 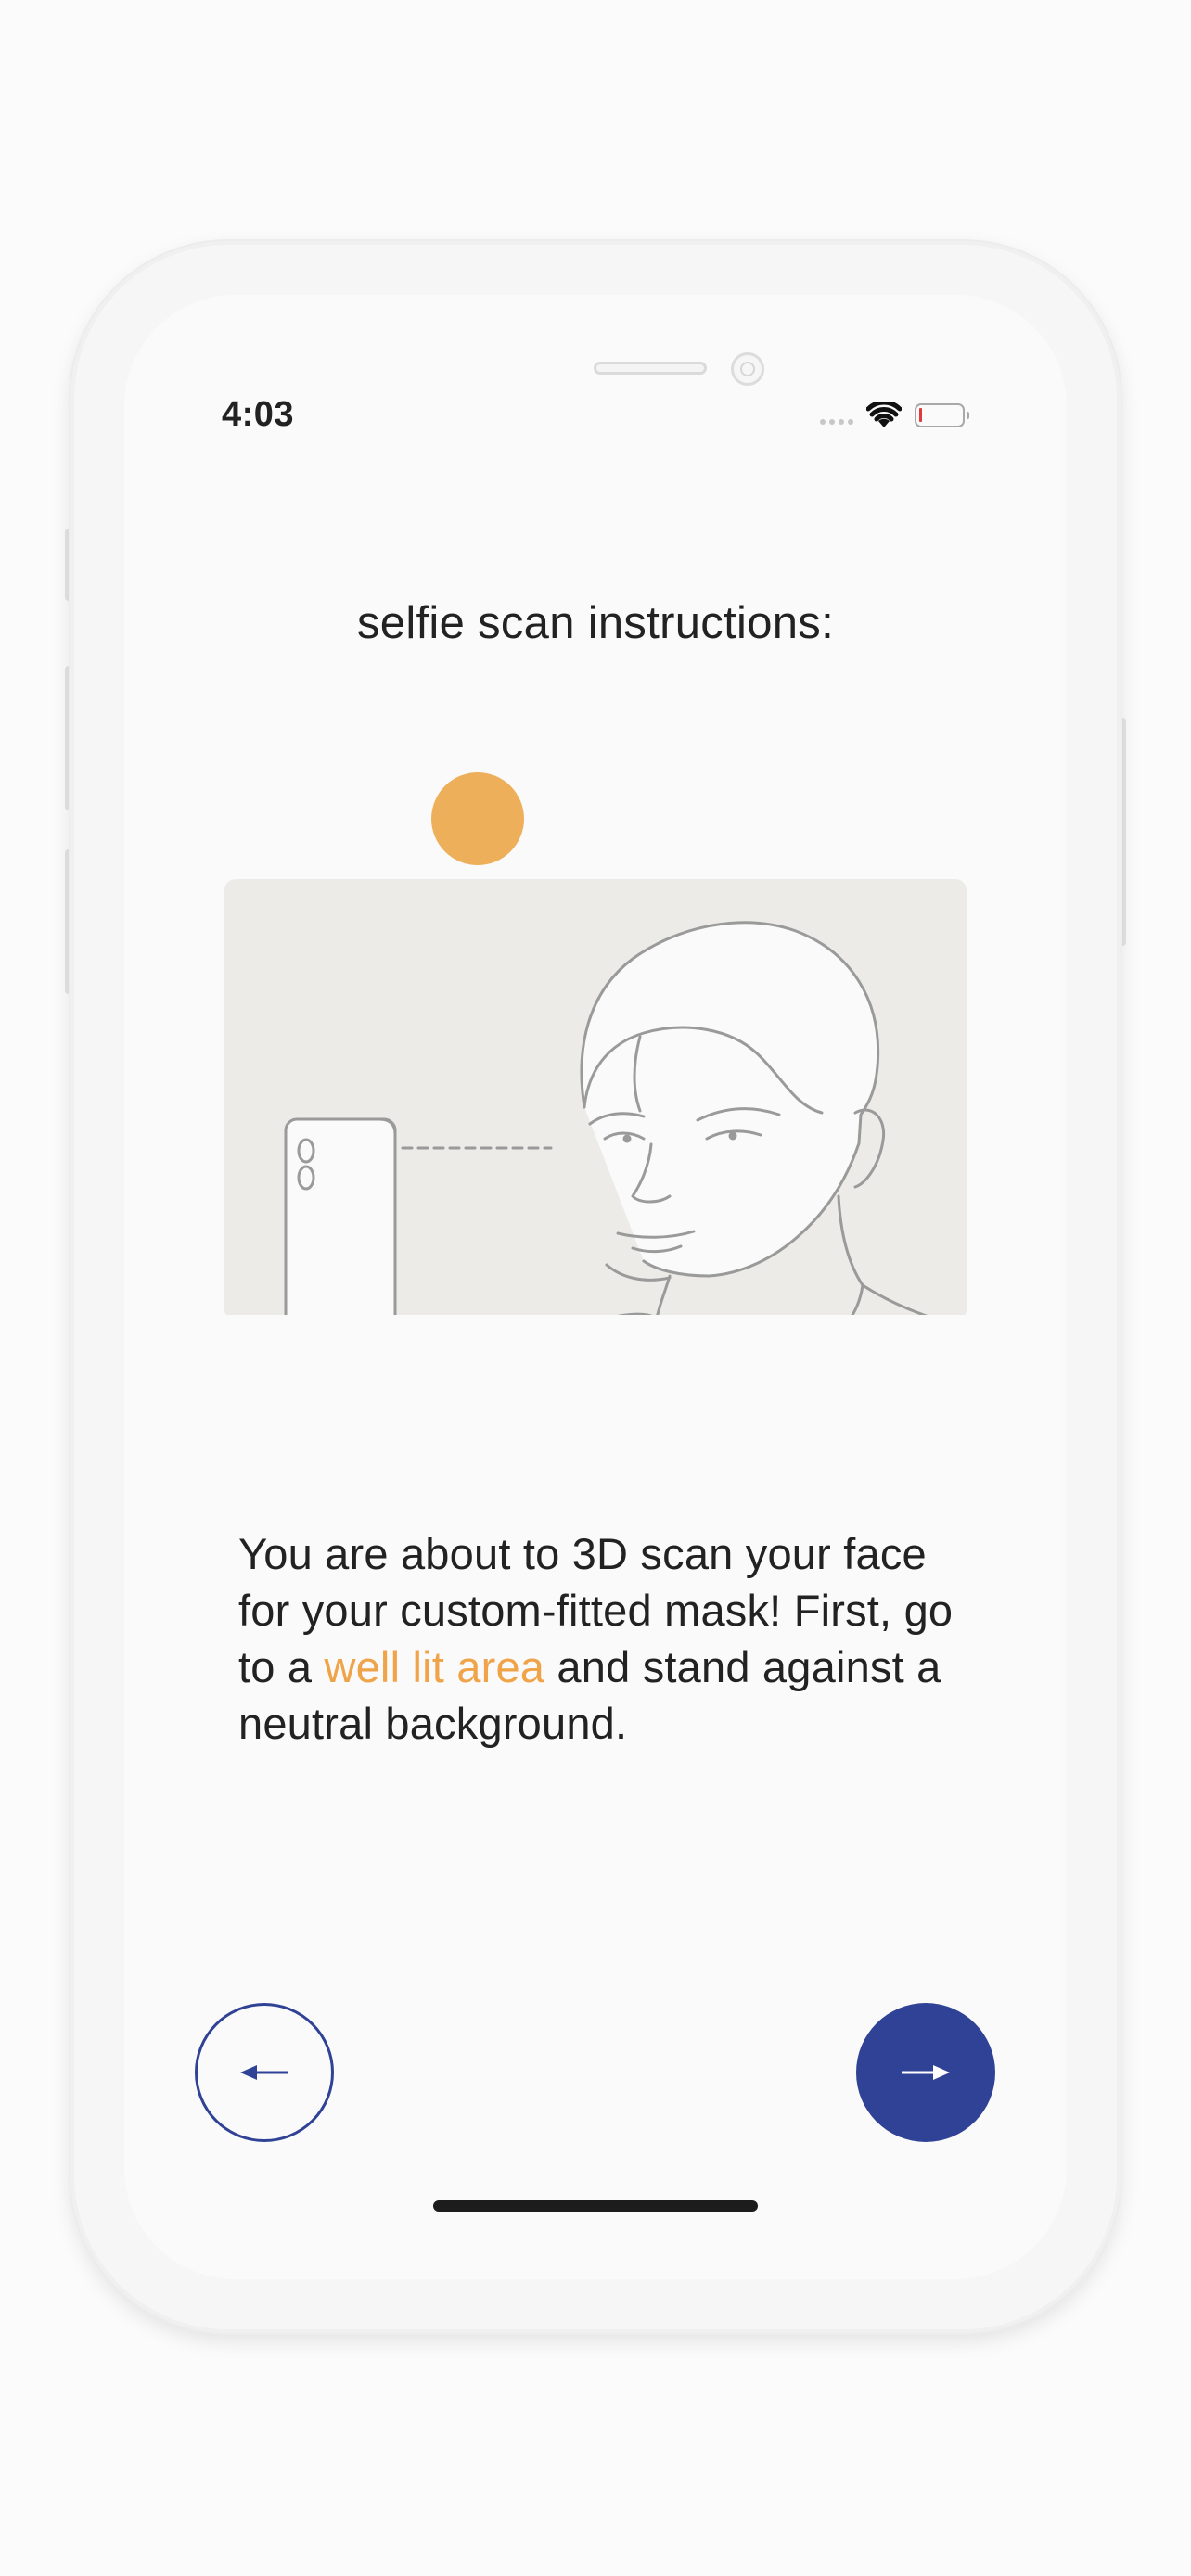 I want to click on arrow-left-icon, so click(x=264, y=2072).